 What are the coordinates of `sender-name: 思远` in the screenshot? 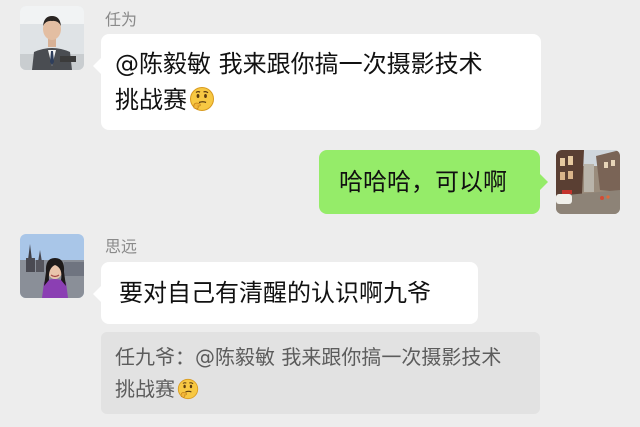 It's located at (121, 246).